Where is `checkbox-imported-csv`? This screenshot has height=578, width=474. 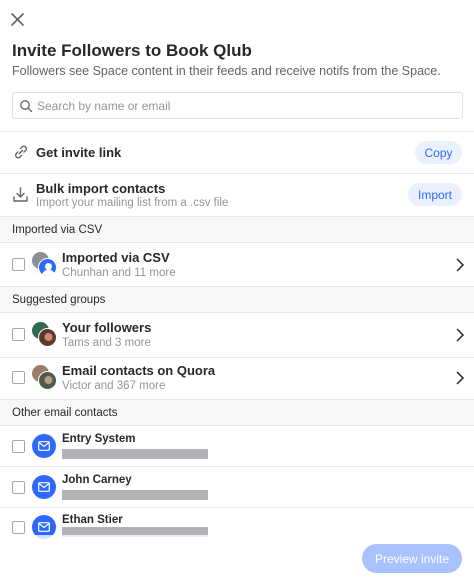
checkbox-imported-csv is located at coordinates (18, 264).